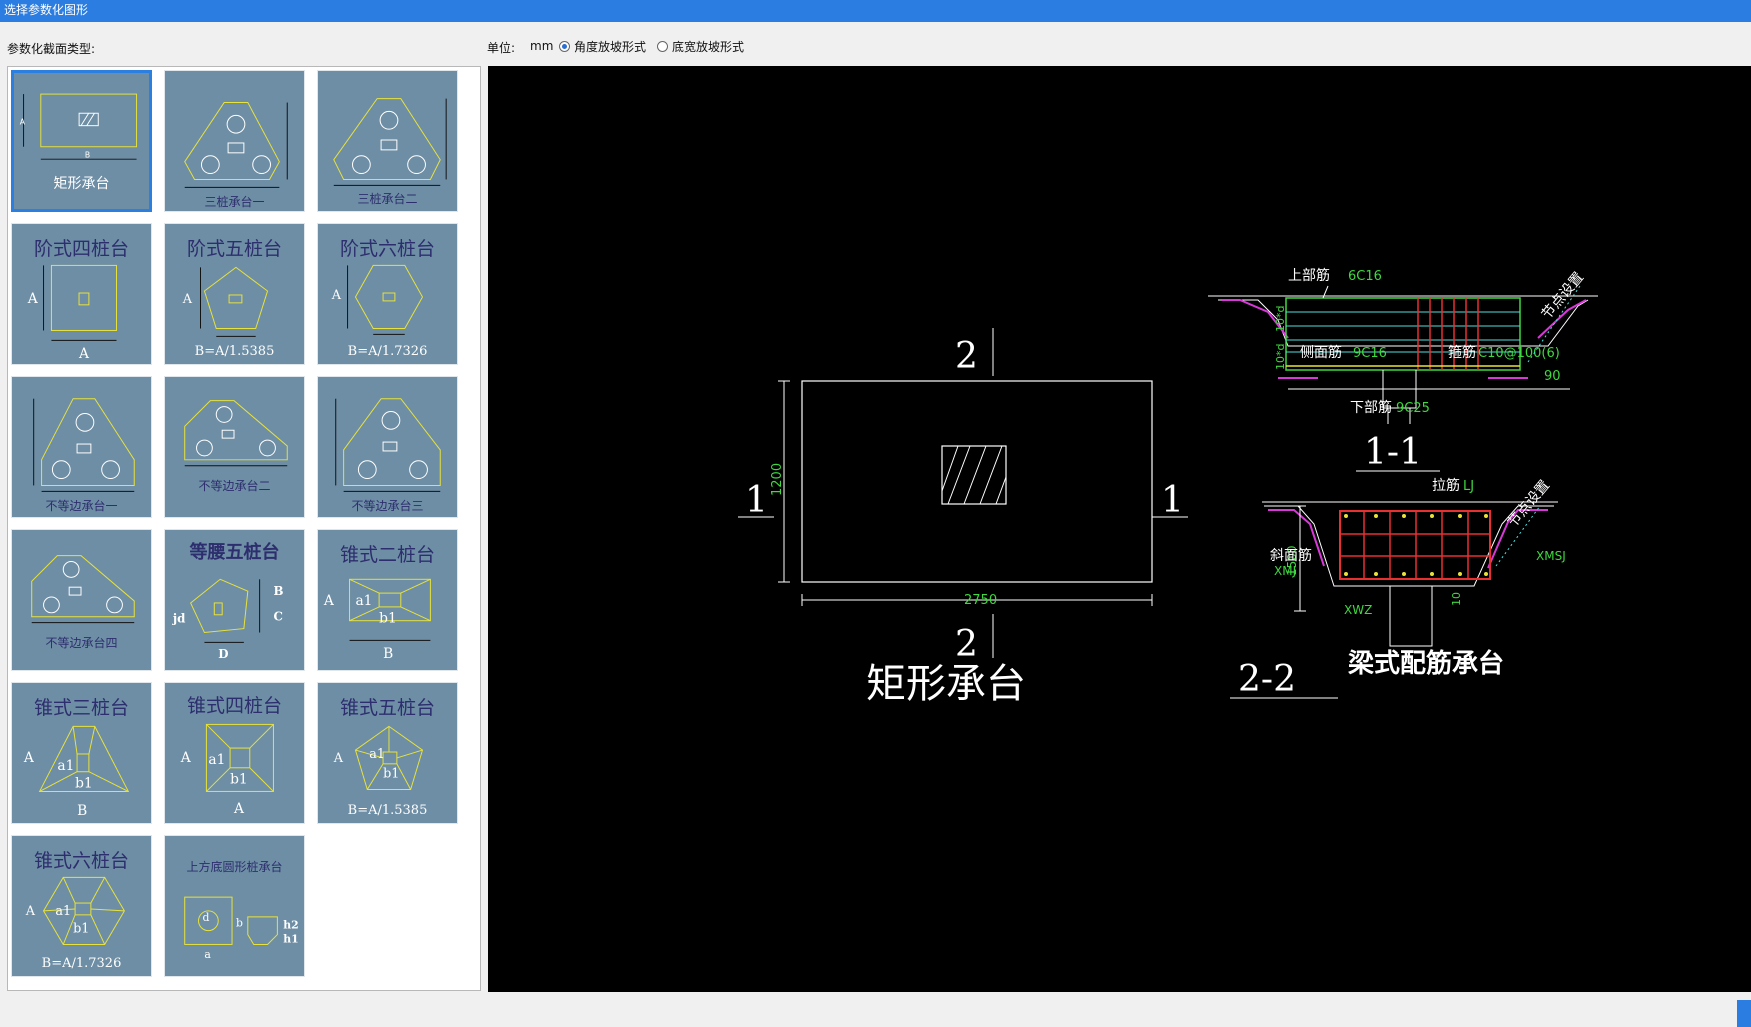 The image size is (1751, 1027). What do you see at coordinates (708, 47) in the screenshot?
I see `radio-width-slope-label: 底宽放坡形式` at bounding box center [708, 47].